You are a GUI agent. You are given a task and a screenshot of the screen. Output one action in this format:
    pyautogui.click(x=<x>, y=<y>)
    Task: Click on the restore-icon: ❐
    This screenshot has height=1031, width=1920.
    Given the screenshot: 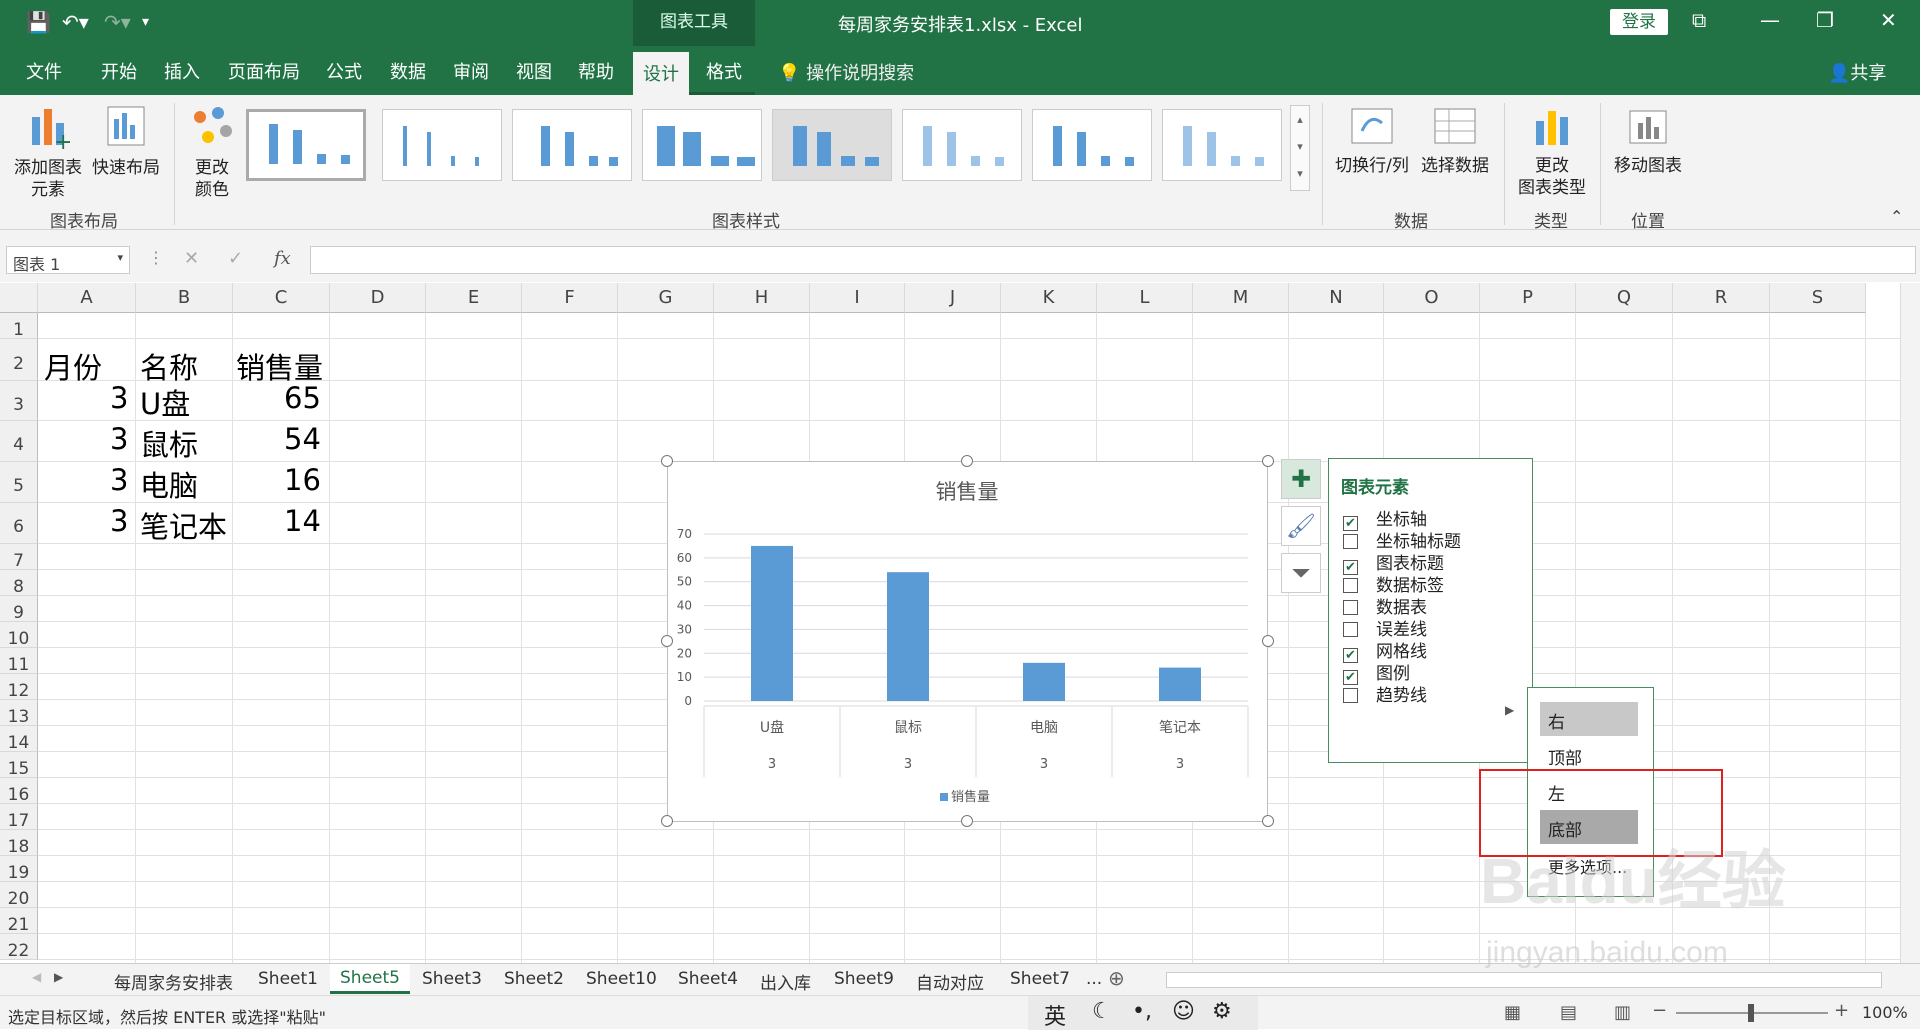 What is the action you would take?
    pyautogui.click(x=1825, y=20)
    